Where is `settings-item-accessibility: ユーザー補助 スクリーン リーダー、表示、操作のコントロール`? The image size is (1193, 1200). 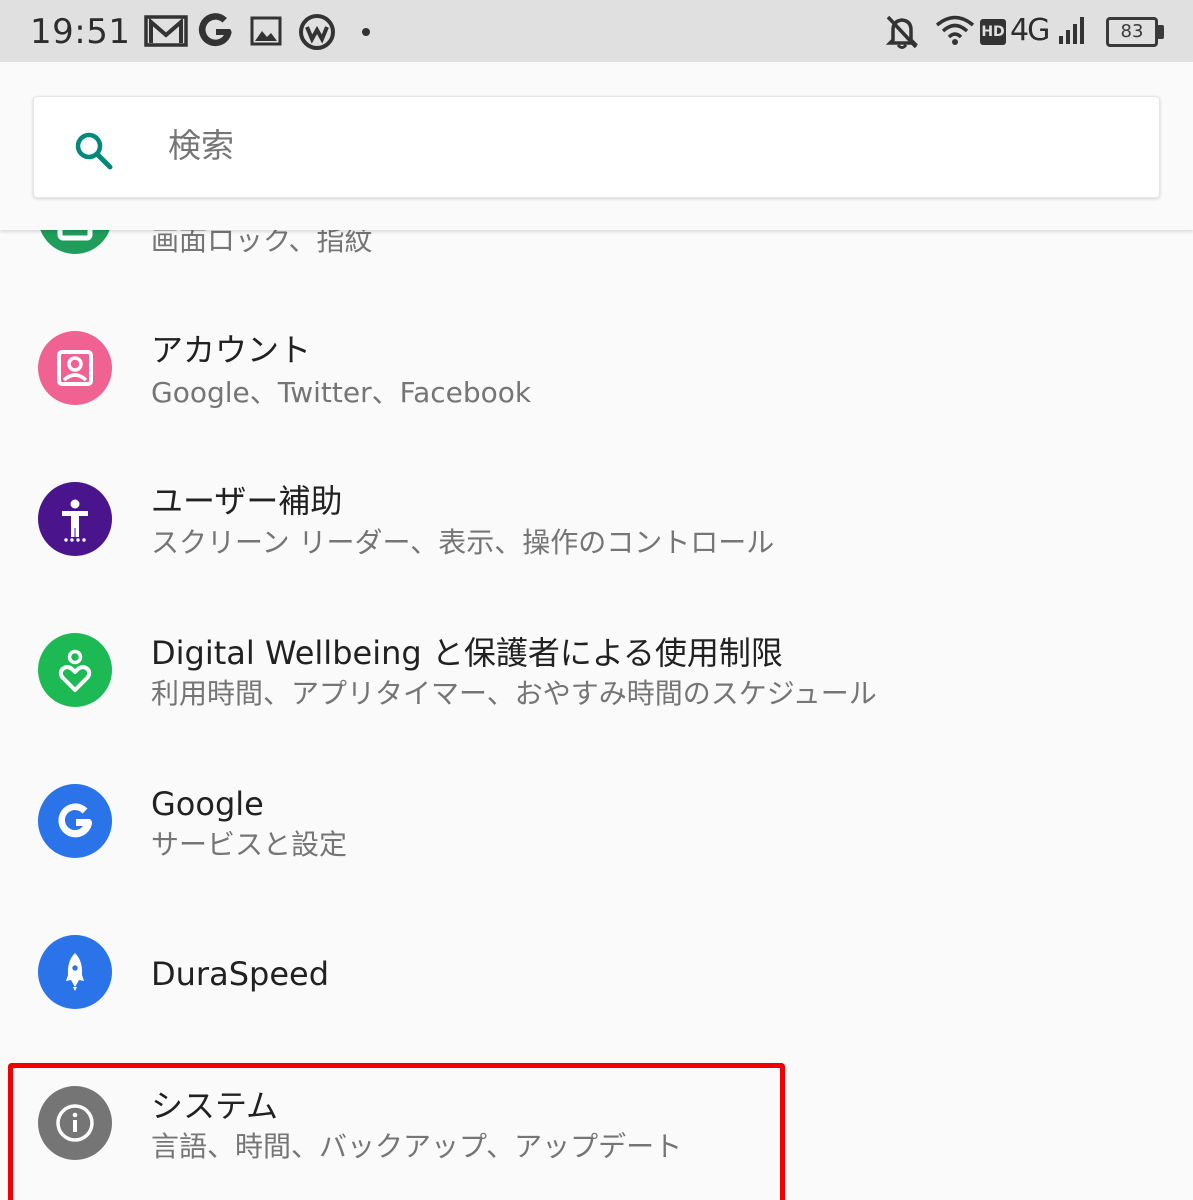
settings-item-accessibility: ユーザー補助 スクリーン リーダー、表示、操作のコントロール is located at coordinates (596, 520).